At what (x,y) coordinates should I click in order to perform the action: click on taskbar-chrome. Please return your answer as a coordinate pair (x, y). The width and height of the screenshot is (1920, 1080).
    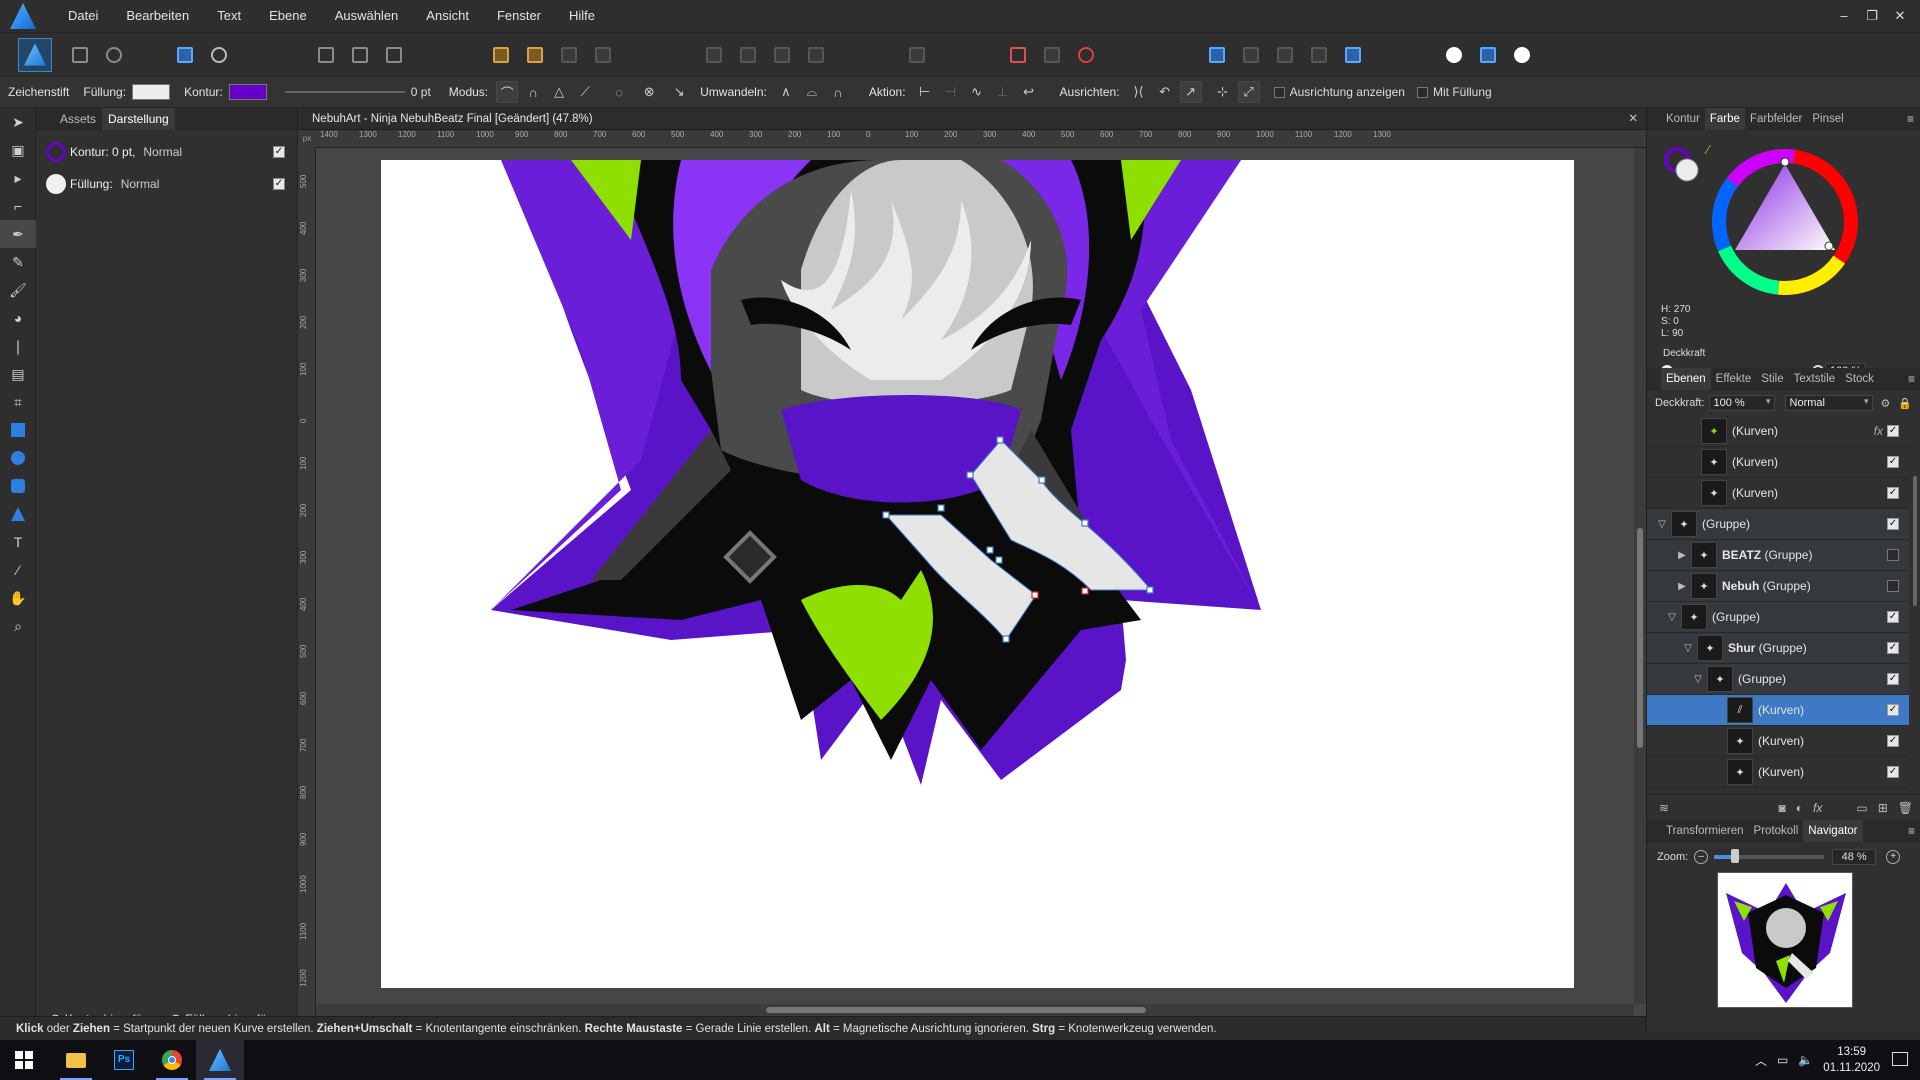
    Looking at the image, I should click on (172, 1060).